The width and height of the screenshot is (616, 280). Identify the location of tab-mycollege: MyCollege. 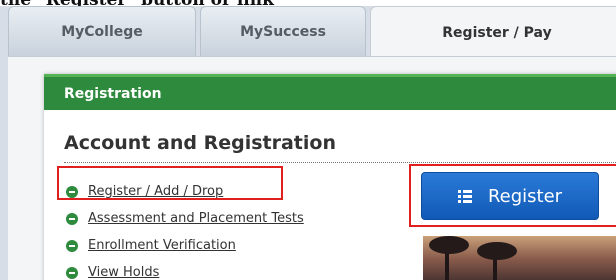
(102, 31).